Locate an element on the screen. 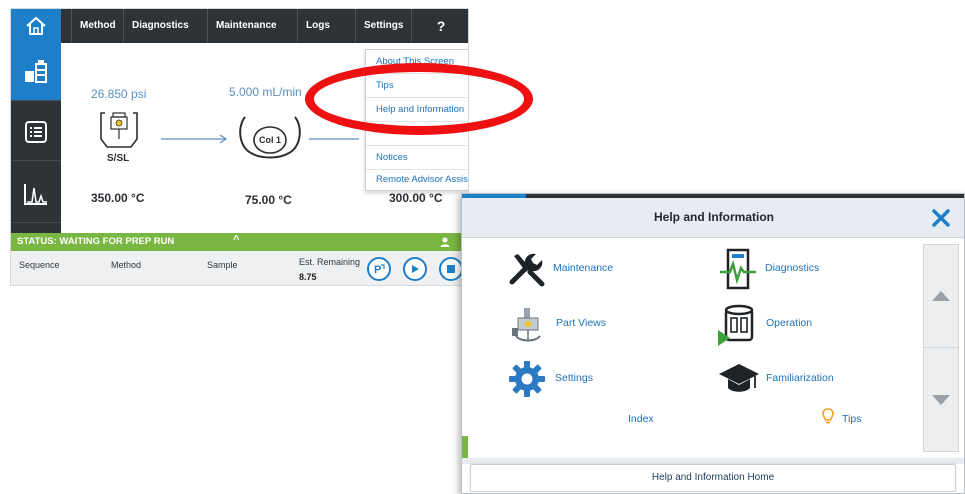 The height and width of the screenshot is (494, 965). highlight-ellipse is located at coordinates (419, 99).